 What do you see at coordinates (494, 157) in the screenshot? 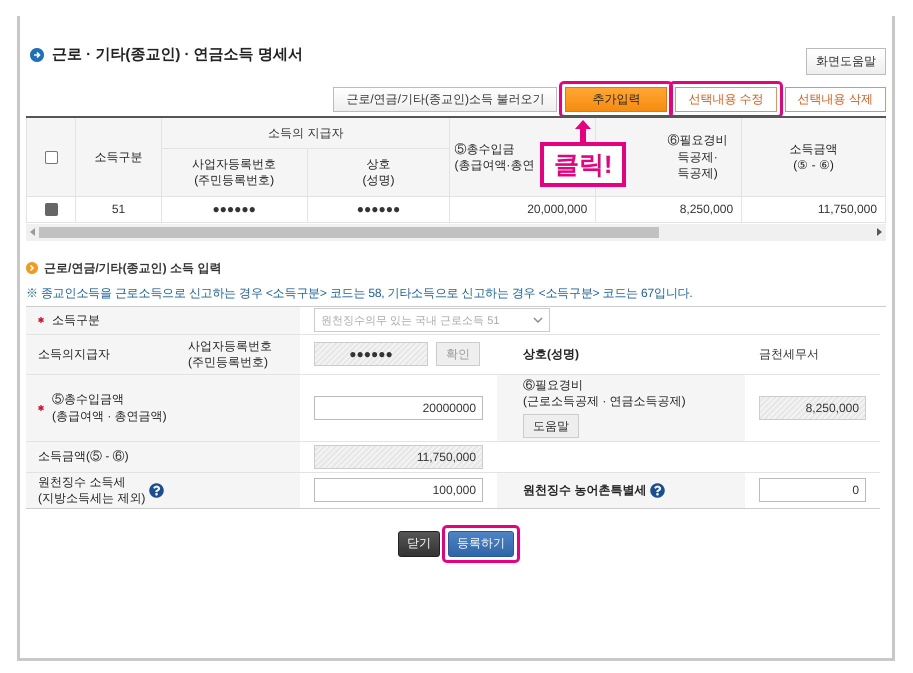
I see `column-header: ⑤총수입금 (총급여액·총연` at bounding box center [494, 157].